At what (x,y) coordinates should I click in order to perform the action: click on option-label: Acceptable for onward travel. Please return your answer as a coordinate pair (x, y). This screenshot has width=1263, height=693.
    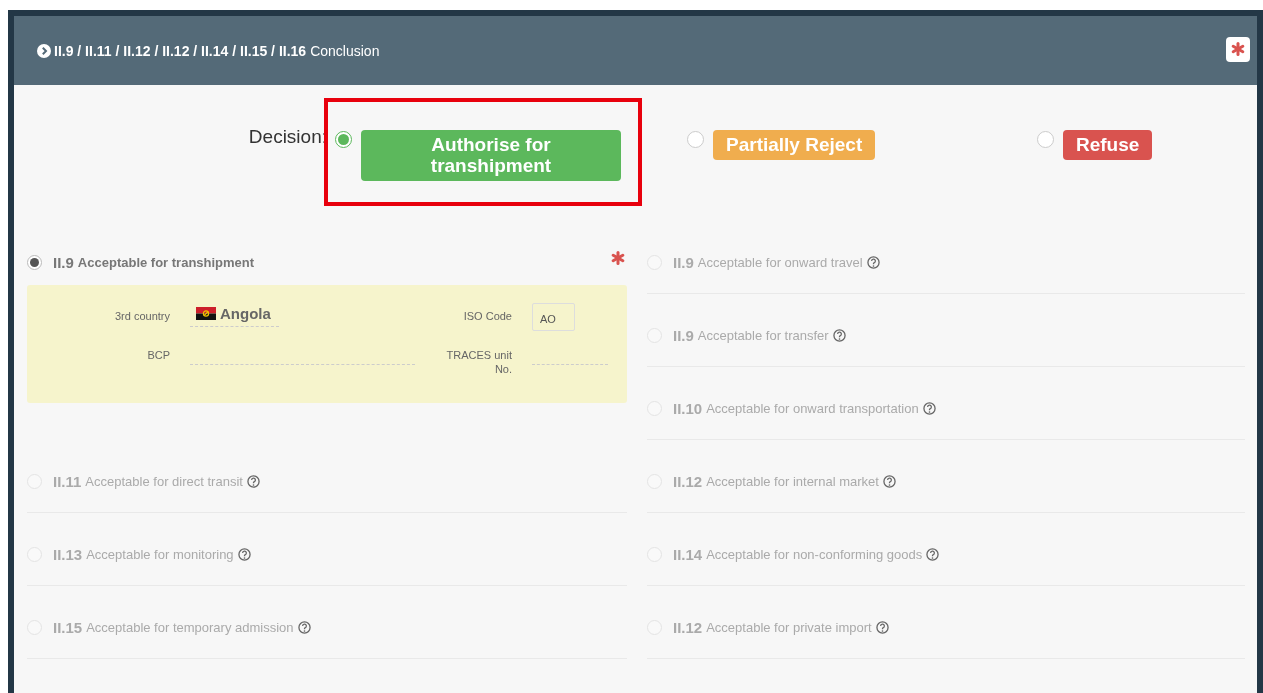
    Looking at the image, I should click on (780, 262).